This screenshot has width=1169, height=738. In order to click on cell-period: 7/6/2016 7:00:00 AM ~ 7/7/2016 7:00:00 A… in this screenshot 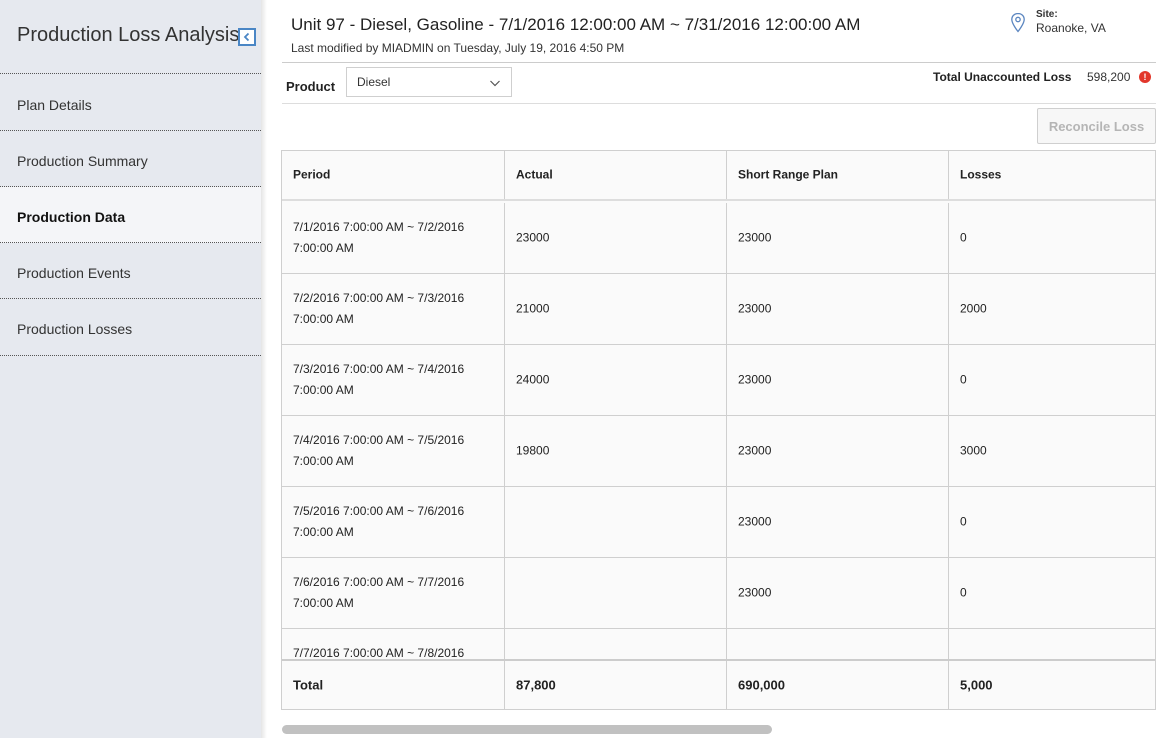, I will do `click(393, 593)`.